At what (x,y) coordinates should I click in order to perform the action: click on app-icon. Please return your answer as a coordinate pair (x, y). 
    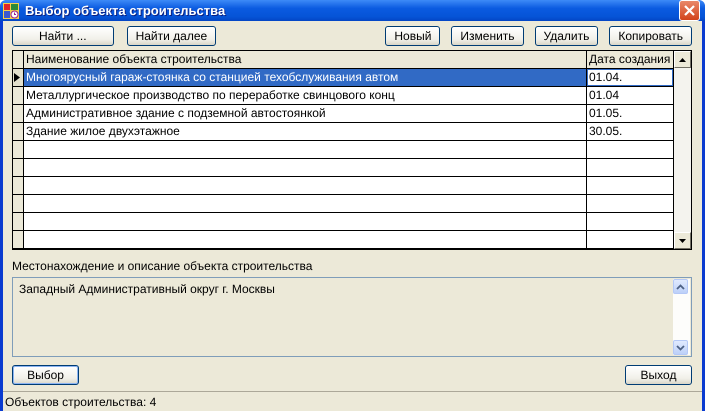
    Looking at the image, I should click on (11, 11).